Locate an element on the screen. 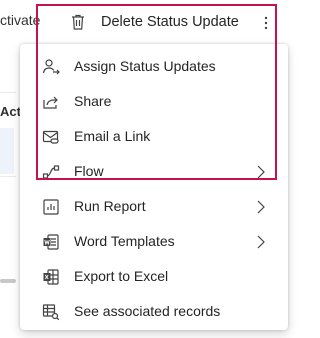 Image resolution: width=320 pixels, height=338 pixels. menu-item-share: Share is located at coordinates (154, 101).